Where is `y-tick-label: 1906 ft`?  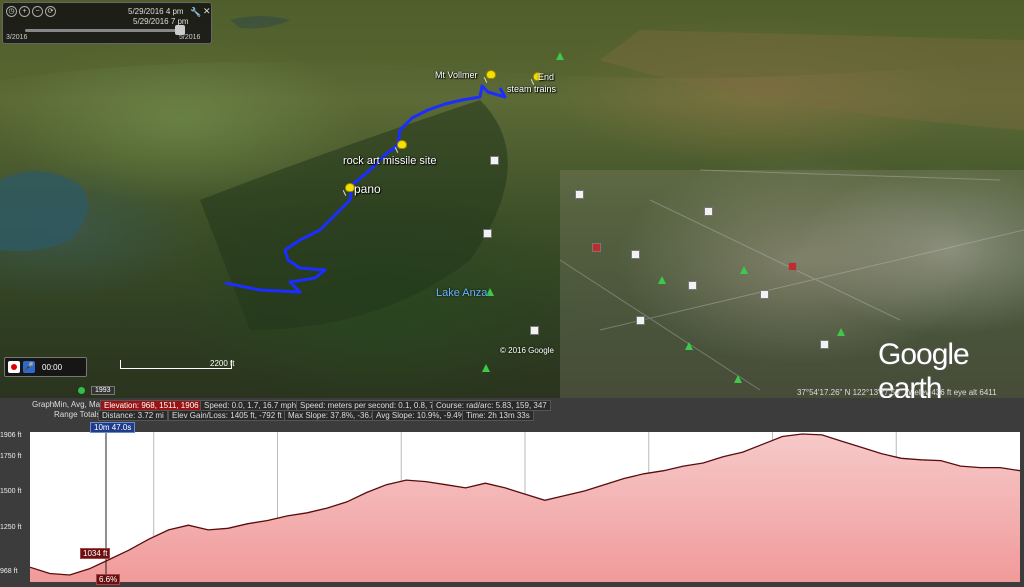 y-tick-label: 1906 ft is located at coordinates (11, 435).